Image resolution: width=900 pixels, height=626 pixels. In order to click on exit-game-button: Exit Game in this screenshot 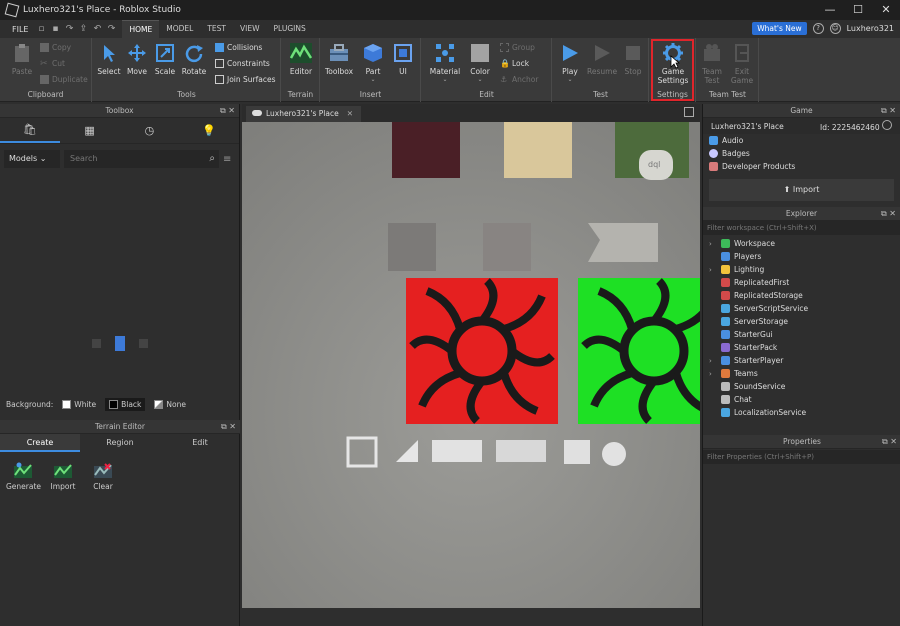, I will do `click(742, 63)`.